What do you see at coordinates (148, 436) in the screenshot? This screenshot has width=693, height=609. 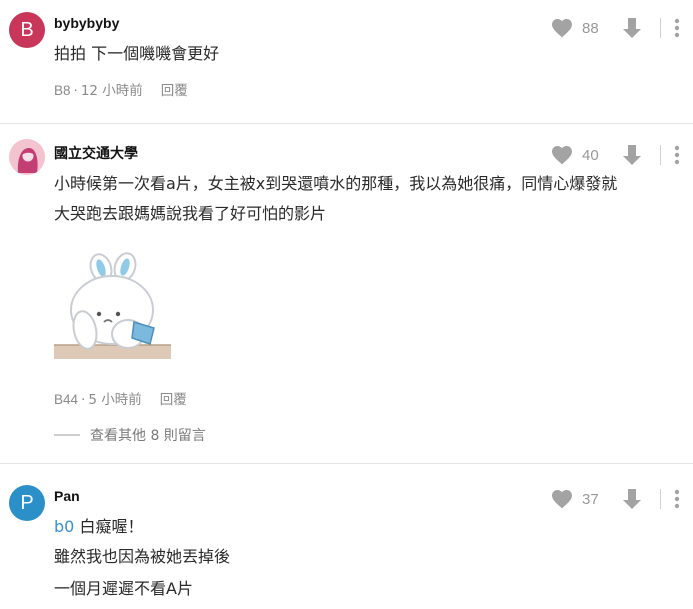 I see `view-more-replies-label: 查看其他 8 則留言` at bounding box center [148, 436].